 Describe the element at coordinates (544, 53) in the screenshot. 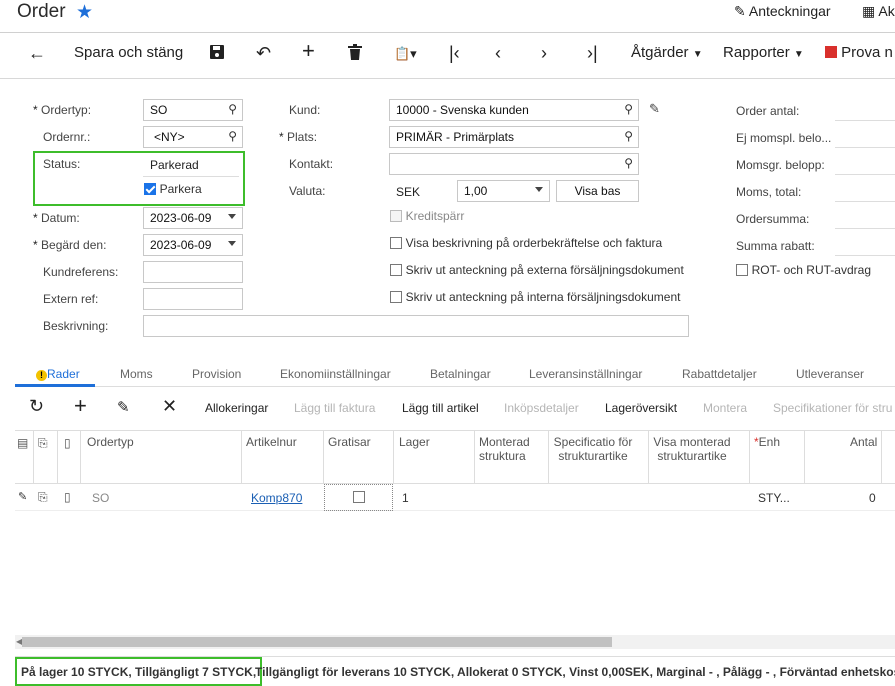

I see `next-record-icon: ›` at that location.